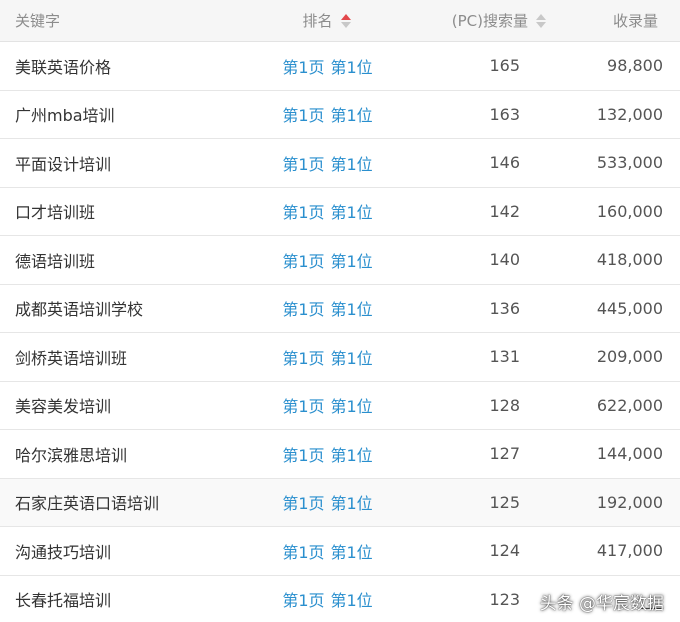 The height and width of the screenshot is (622, 680). I want to click on pc-volume-cell: 140, so click(504, 260).